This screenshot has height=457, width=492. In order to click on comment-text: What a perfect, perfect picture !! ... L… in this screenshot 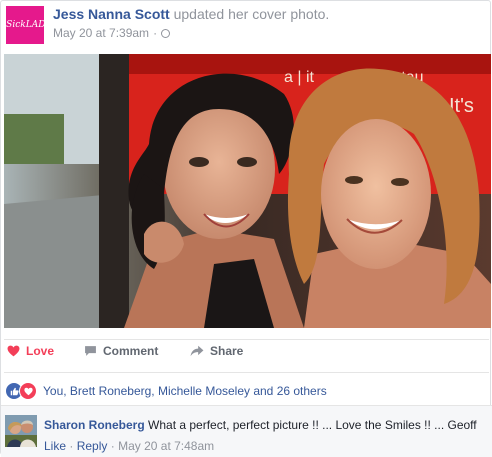, I will do `click(312, 425)`.